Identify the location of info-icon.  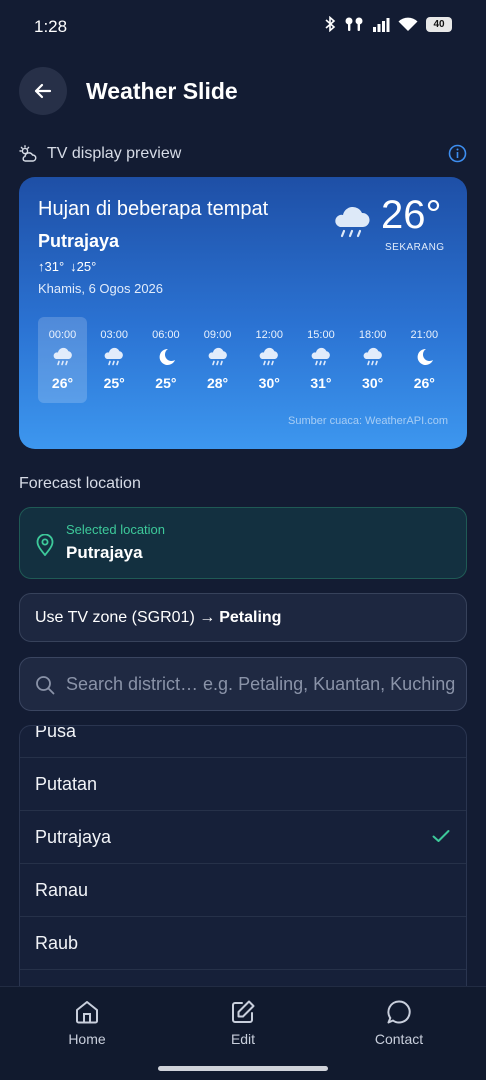
(457, 153).